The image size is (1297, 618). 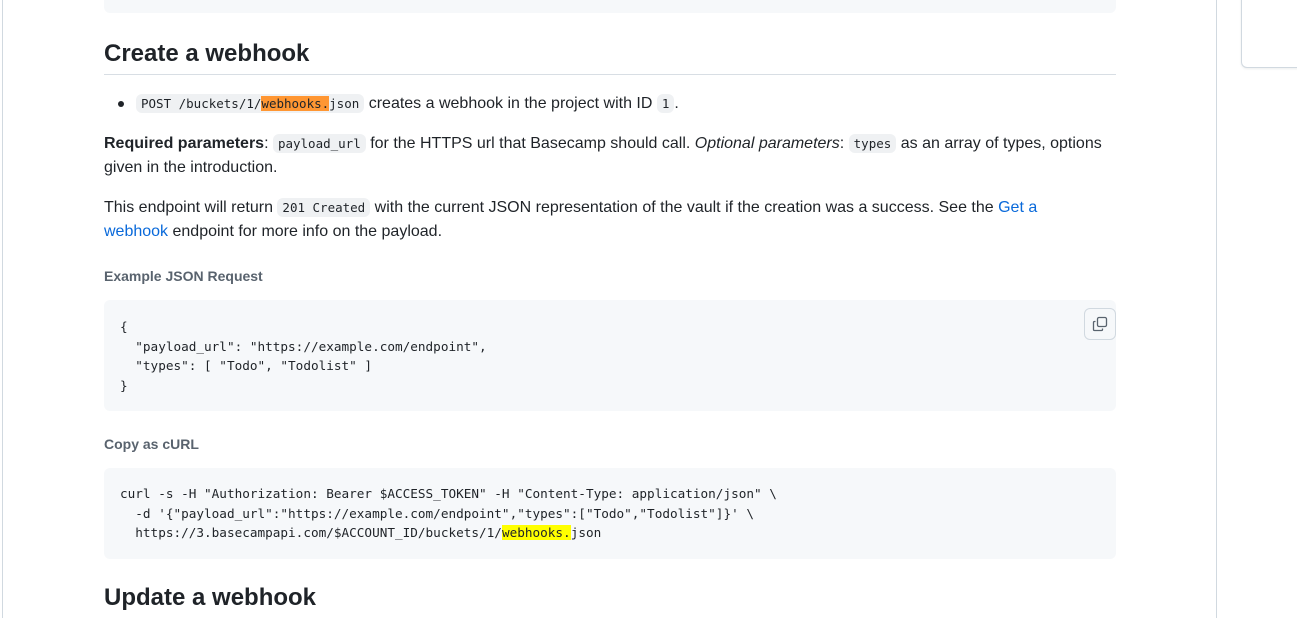 What do you see at coordinates (872, 143) in the screenshot?
I see `types-code: types` at bounding box center [872, 143].